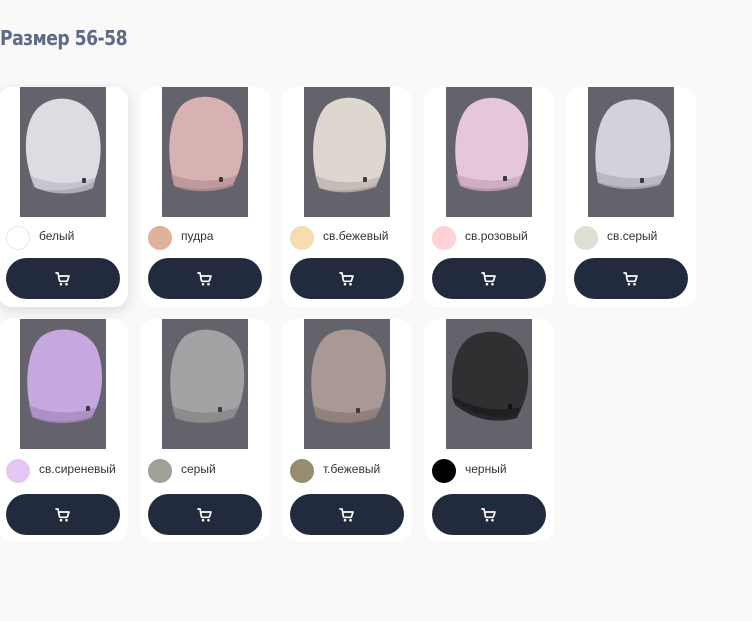 The width and height of the screenshot is (752, 621). Describe the element at coordinates (64, 38) in the screenshot. I see `page-title: Размер 56-58` at that location.